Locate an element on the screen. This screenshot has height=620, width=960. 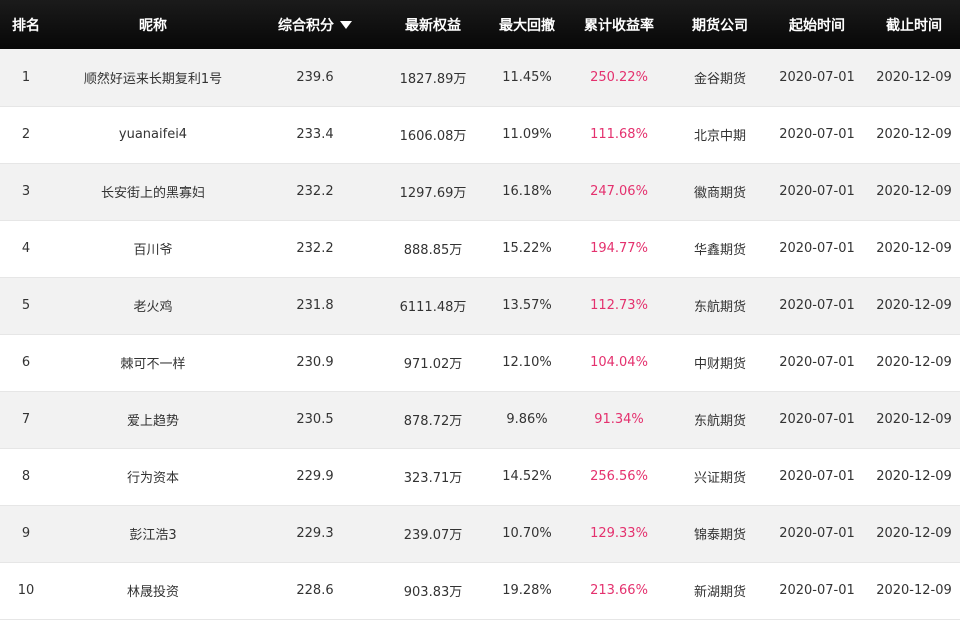
cell-score: 229.9 is located at coordinates (315, 476).